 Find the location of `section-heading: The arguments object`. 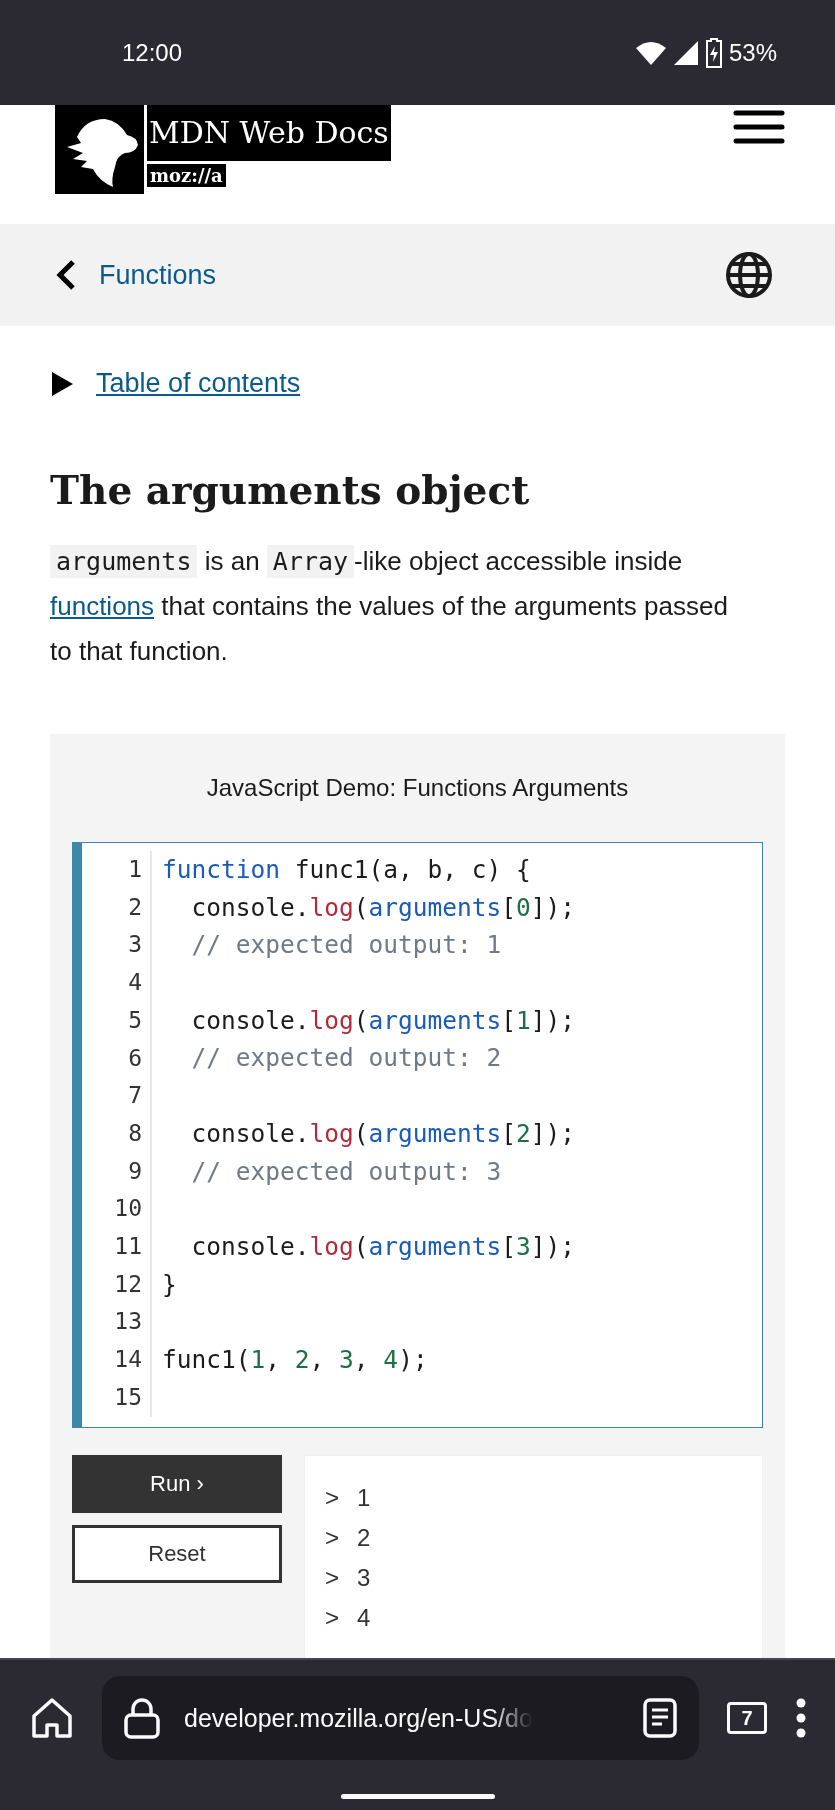

section-heading: The arguments object is located at coordinates (290, 490).